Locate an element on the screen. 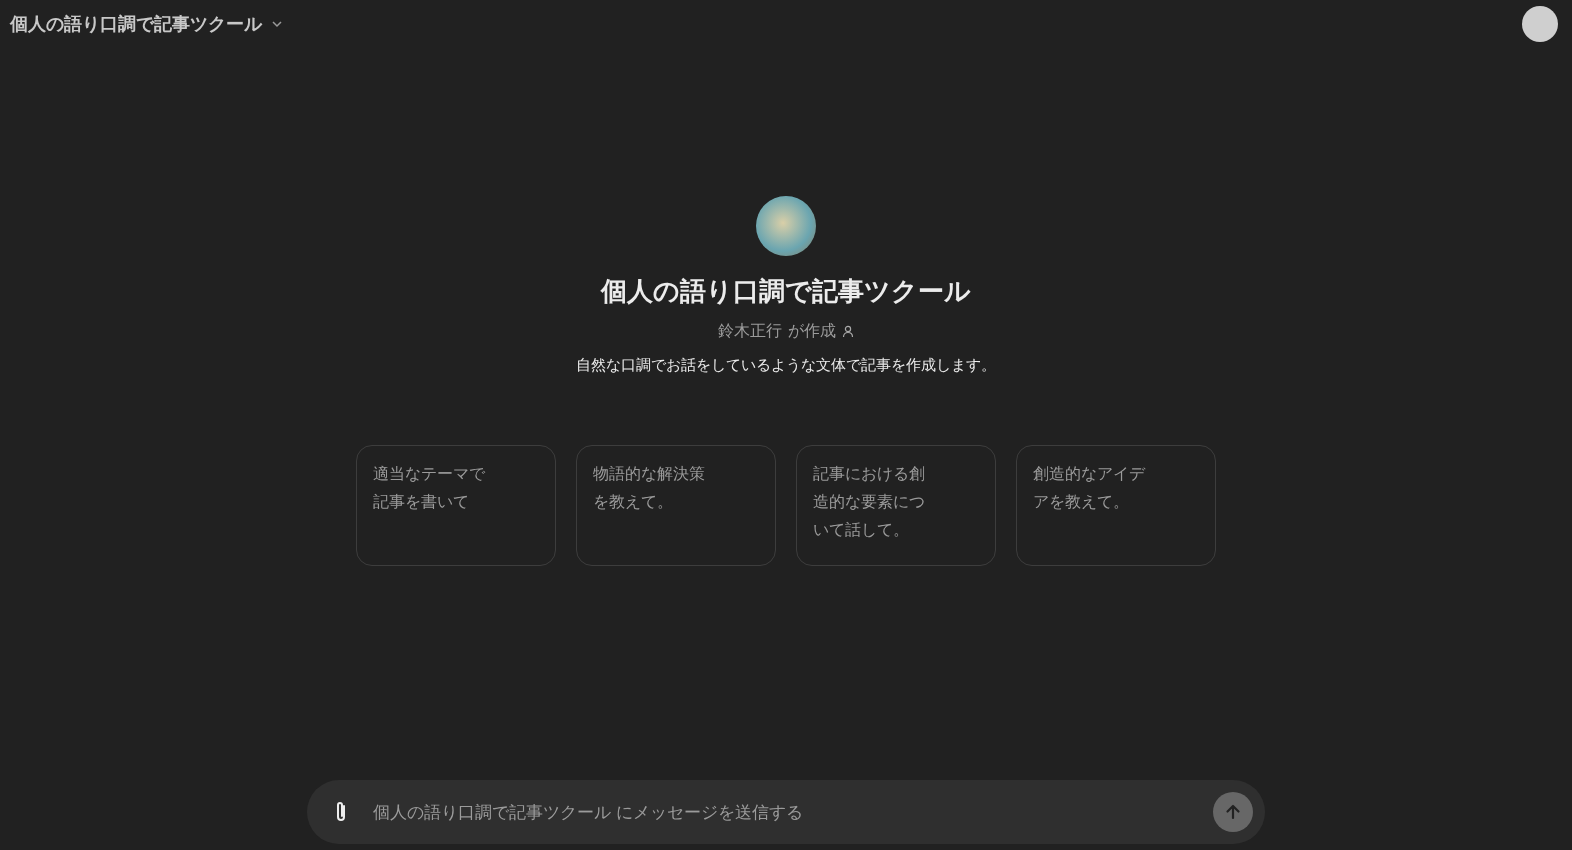 The height and width of the screenshot is (850, 1572). gpt-menu-button: 個人の語り口調で記事ツクール is located at coordinates (147, 24).